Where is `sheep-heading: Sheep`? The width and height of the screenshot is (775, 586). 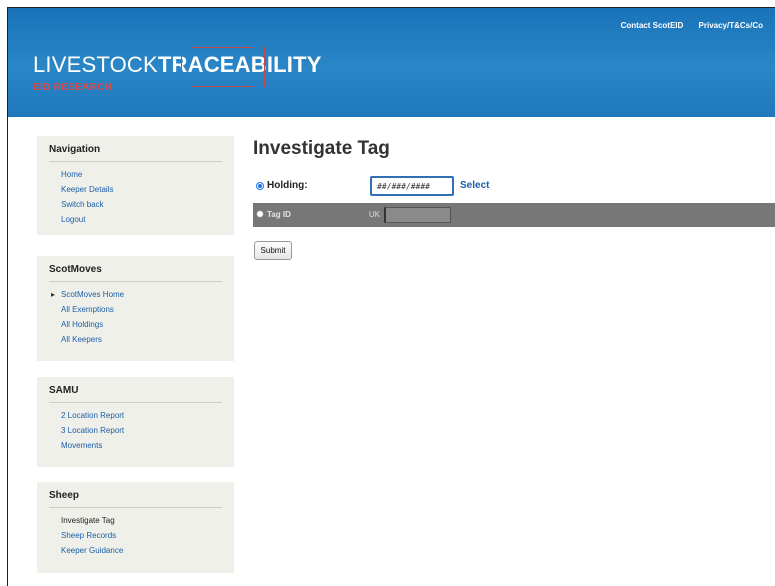
sheep-heading: Sheep is located at coordinates (135, 499).